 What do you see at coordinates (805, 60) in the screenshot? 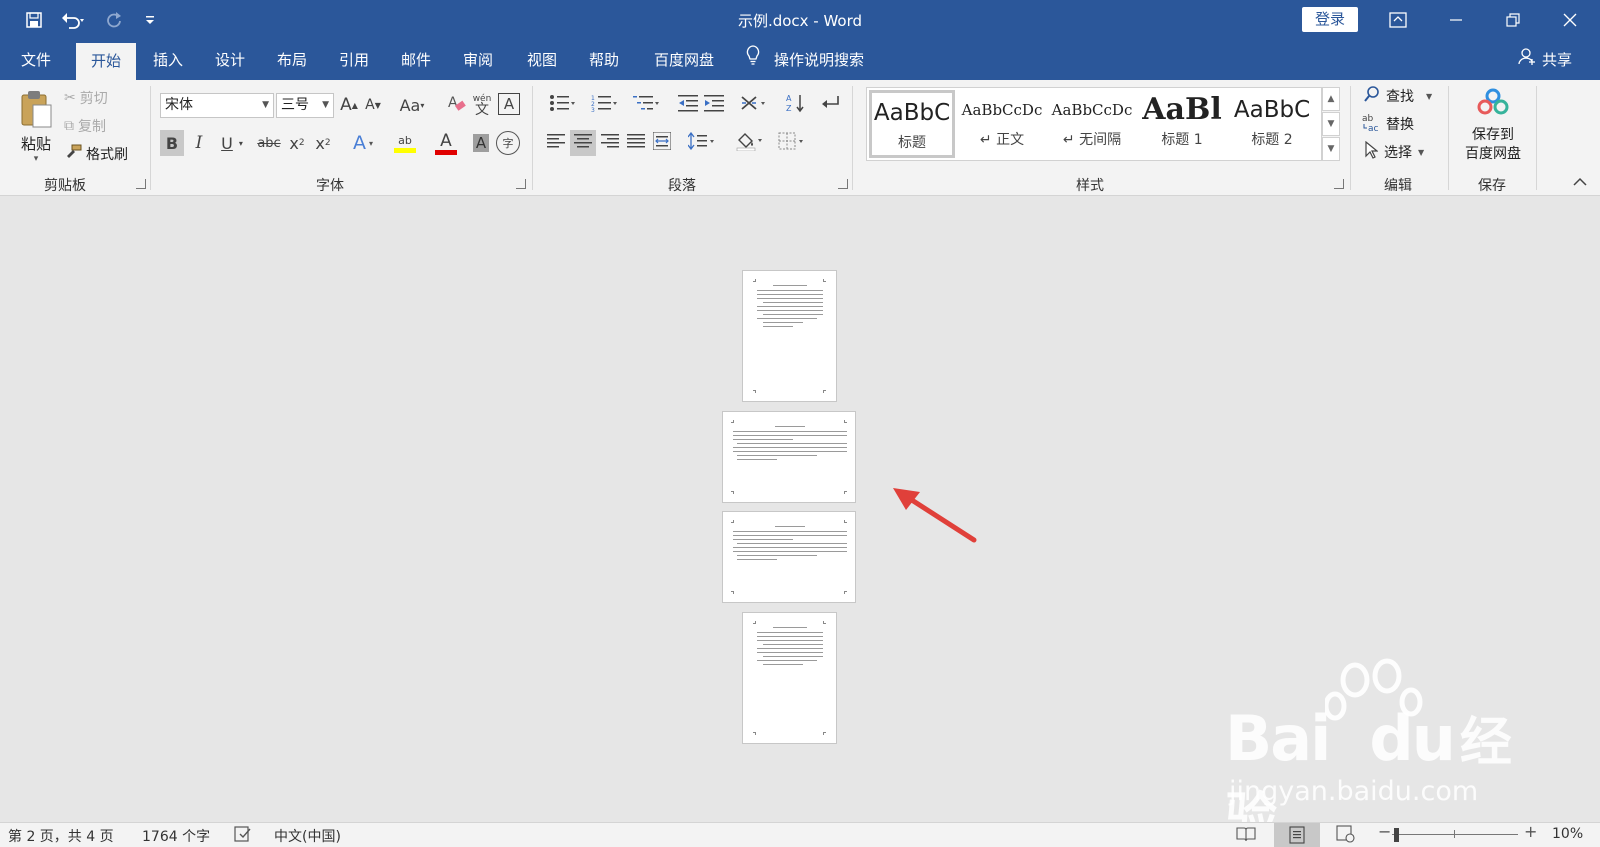
I see `tell-me-search: 操作说明搜索` at bounding box center [805, 60].